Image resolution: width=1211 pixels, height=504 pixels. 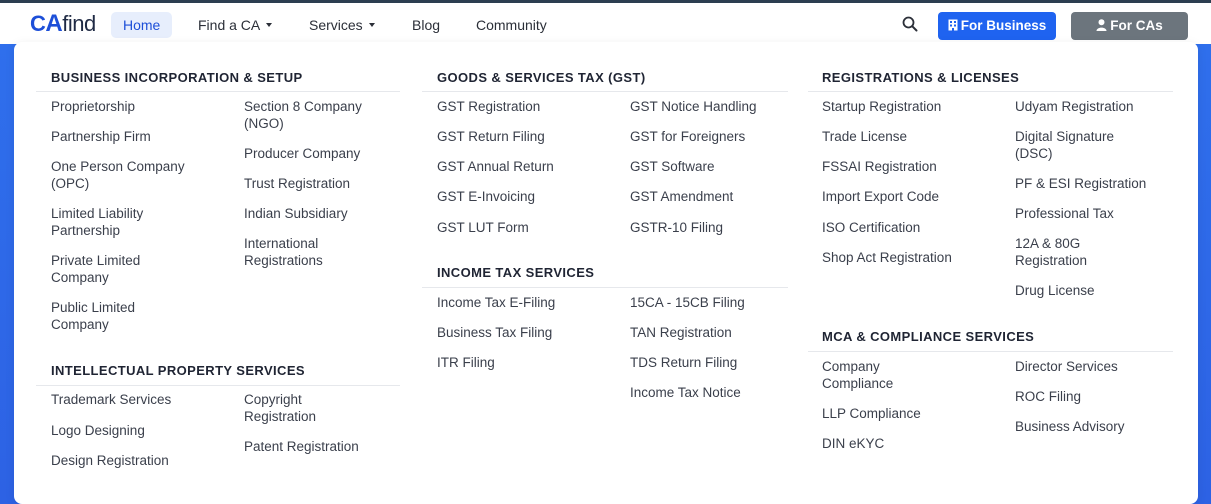 I want to click on search-icon, so click(x=910, y=24).